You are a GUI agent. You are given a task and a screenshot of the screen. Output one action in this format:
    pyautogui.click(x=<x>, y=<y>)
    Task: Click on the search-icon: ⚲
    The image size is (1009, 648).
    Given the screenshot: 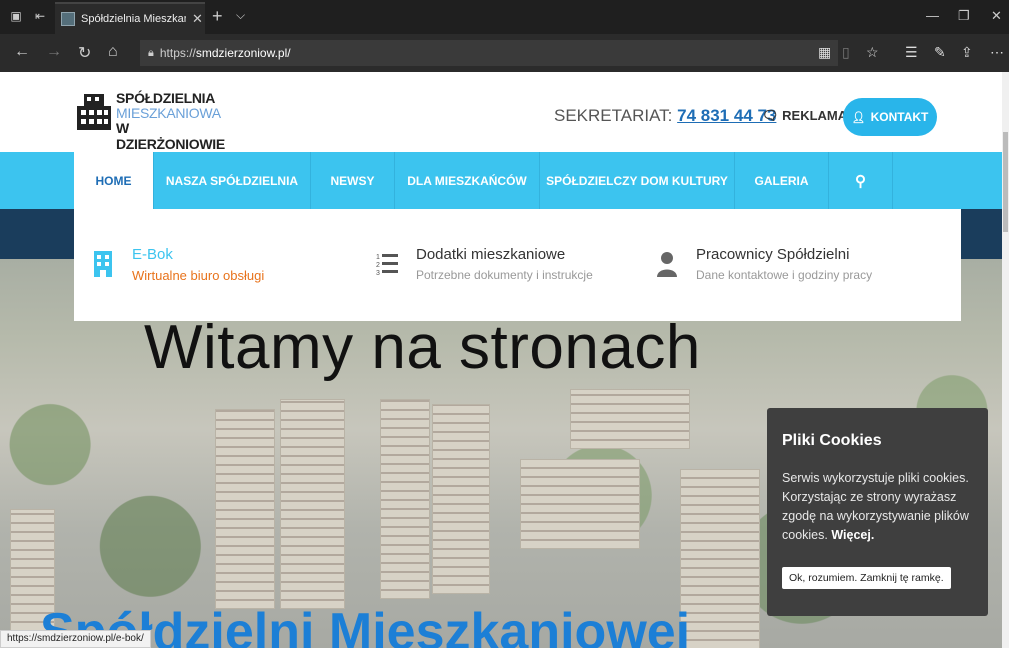 What is the action you would take?
    pyautogui.click(x=860, y=181)
    